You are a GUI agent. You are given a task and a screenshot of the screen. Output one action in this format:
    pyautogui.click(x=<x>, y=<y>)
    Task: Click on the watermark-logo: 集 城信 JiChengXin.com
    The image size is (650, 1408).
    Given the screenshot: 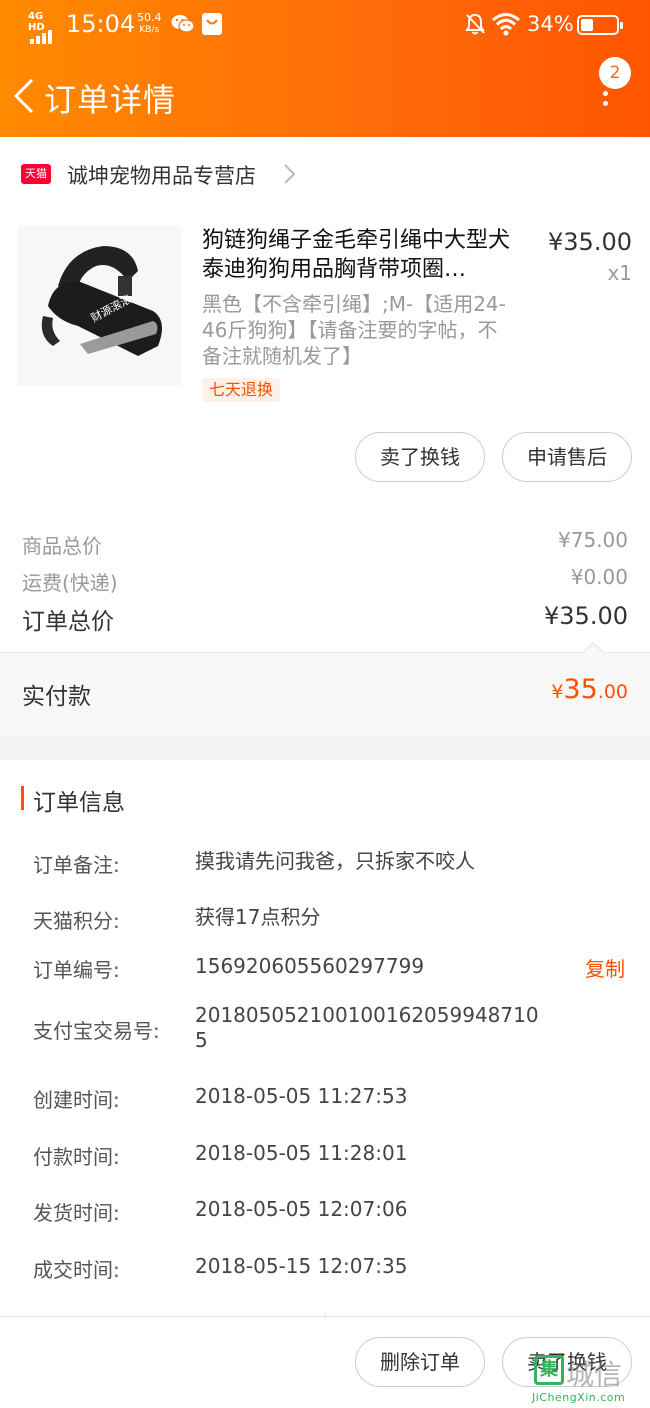 What is the action you would take?
    pyautogui.click(x=591, y=1381)
    